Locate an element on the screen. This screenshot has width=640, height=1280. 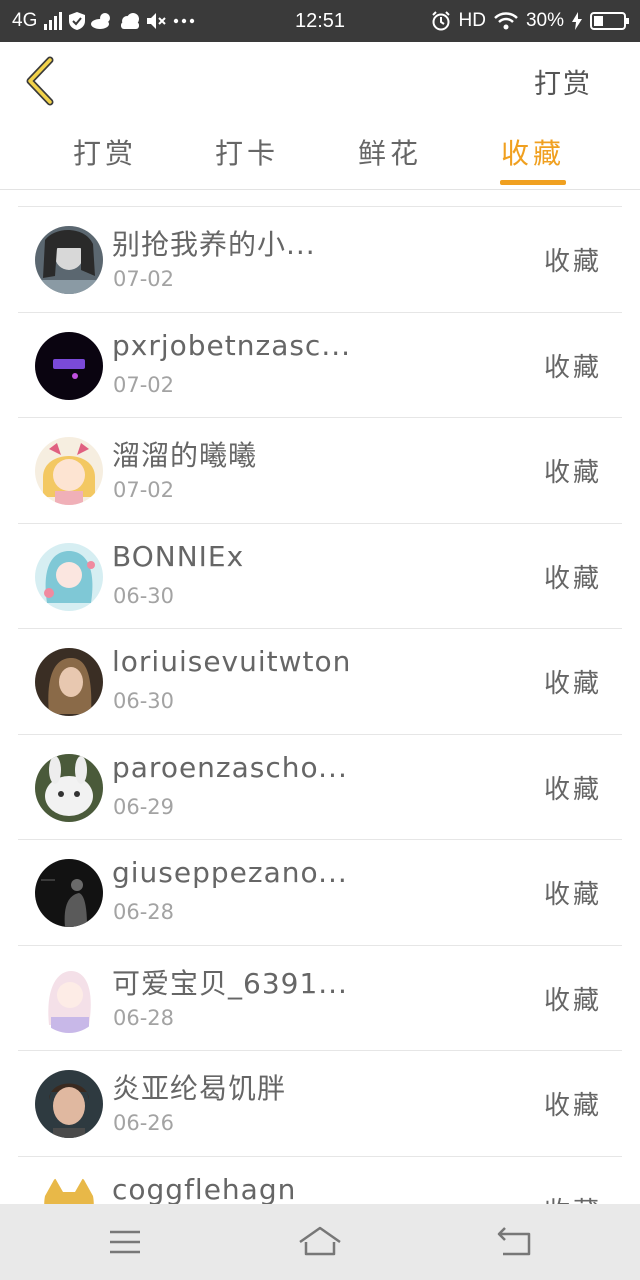
list-item: loriuisevuitwton 06-30 收藏 is located at coordinates (320, 682).